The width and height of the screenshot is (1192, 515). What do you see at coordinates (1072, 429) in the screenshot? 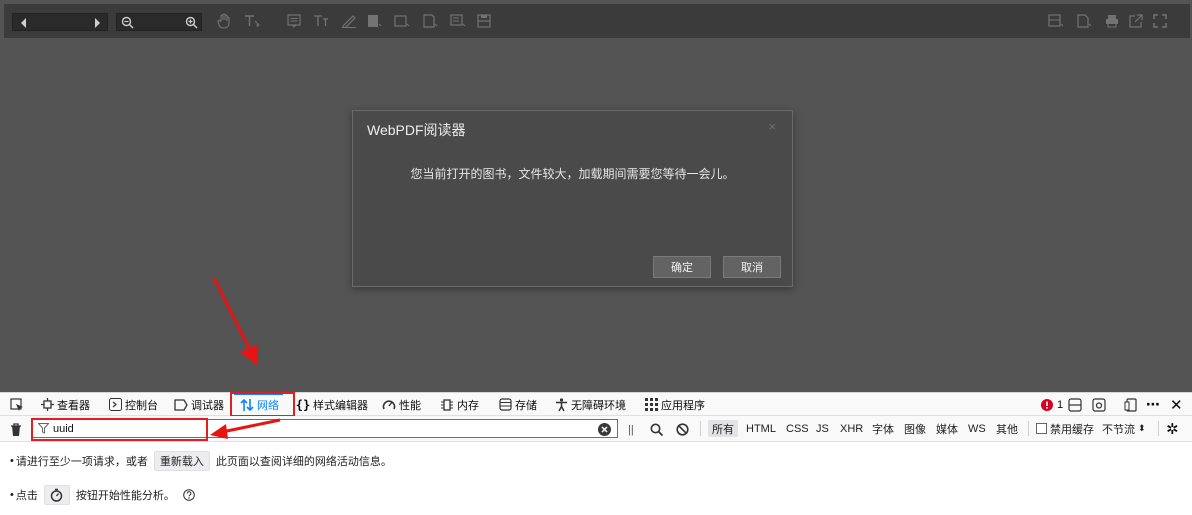
I see `disable-cache-label: 禁用缓存` at bounding box center [1072, 429].